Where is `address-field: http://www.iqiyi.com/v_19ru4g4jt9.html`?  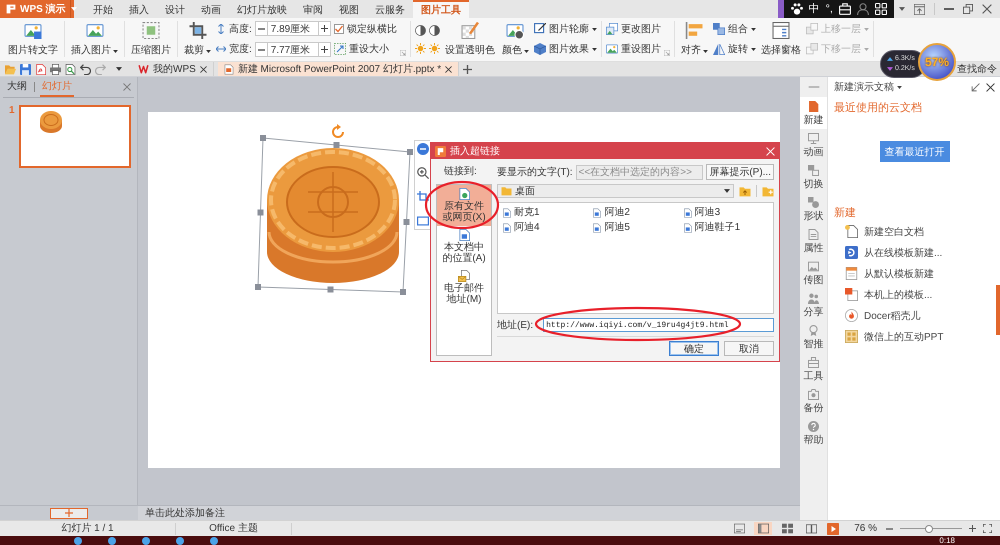
address-field: http://www.iqiyi.com/v_19ru4g4jt9.html is located at coordinates (658, 325).